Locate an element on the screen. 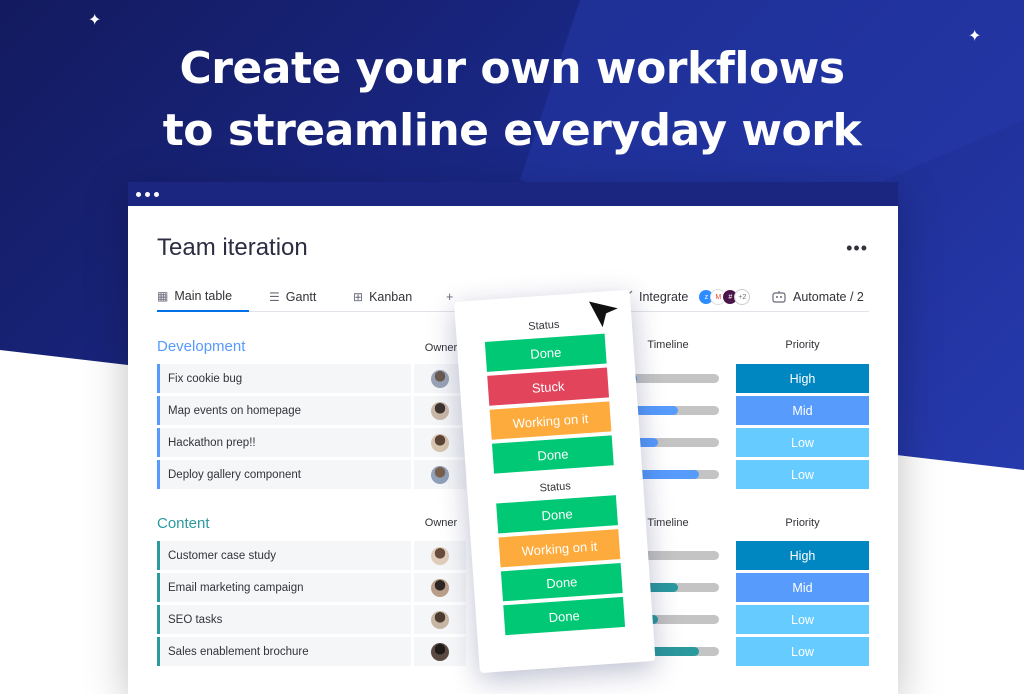  tab-gantt: ☰ Gantt is located at coordinates (292, 297).